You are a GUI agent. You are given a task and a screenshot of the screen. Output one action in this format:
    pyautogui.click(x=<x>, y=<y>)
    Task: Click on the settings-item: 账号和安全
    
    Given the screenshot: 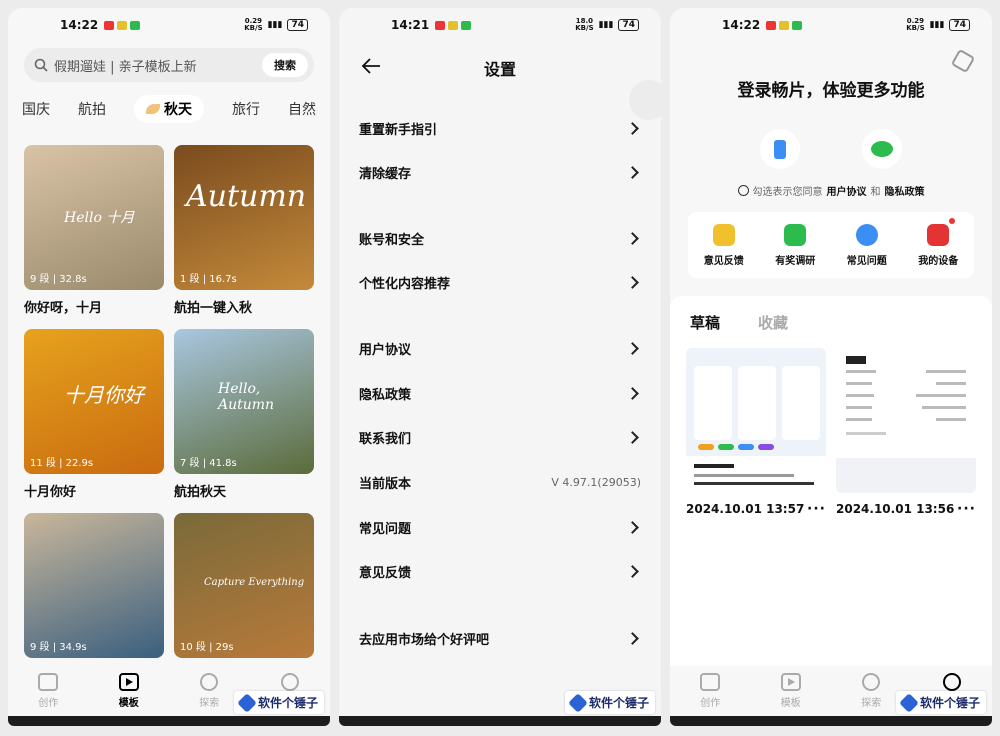 What is the action you would take?
    pyautogui.click(x=500, y=238)
    